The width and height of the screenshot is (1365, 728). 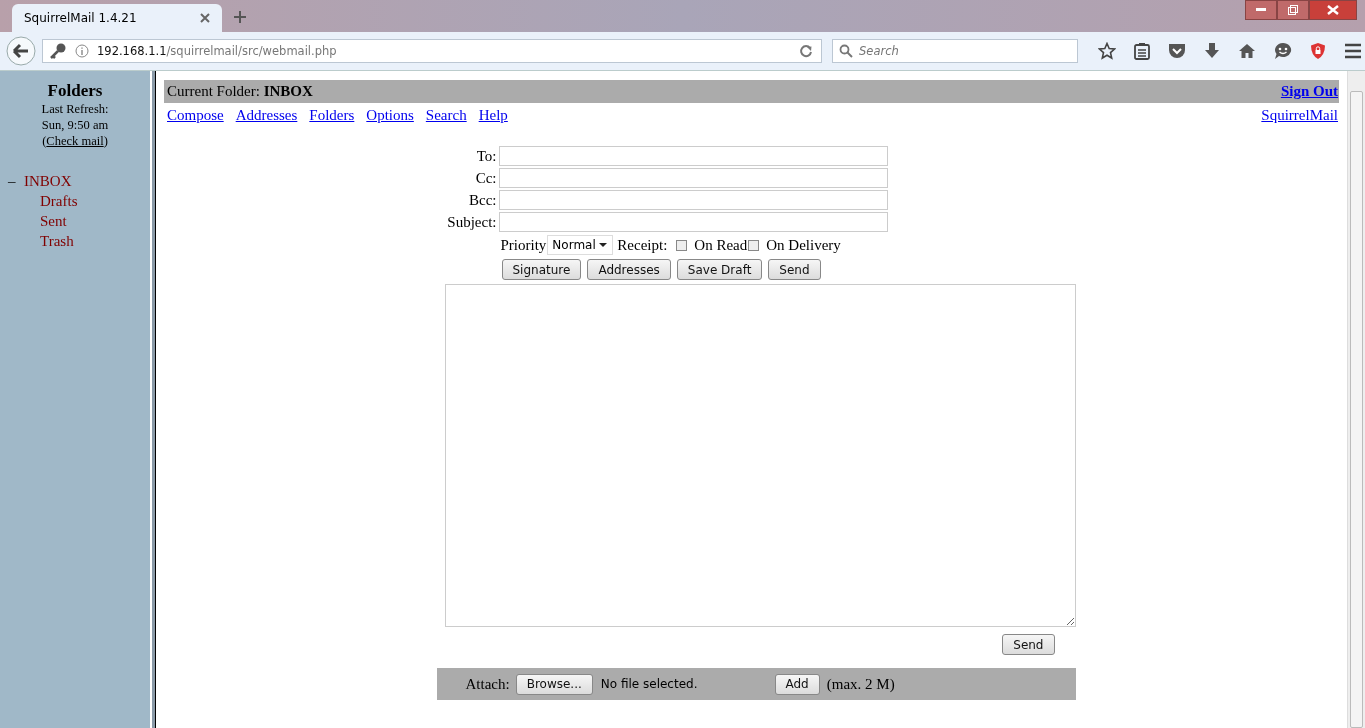 What do you see at coordinates (603, 245) in the screenshot?
I see `caret-icon` at bounding box center [603, 245].